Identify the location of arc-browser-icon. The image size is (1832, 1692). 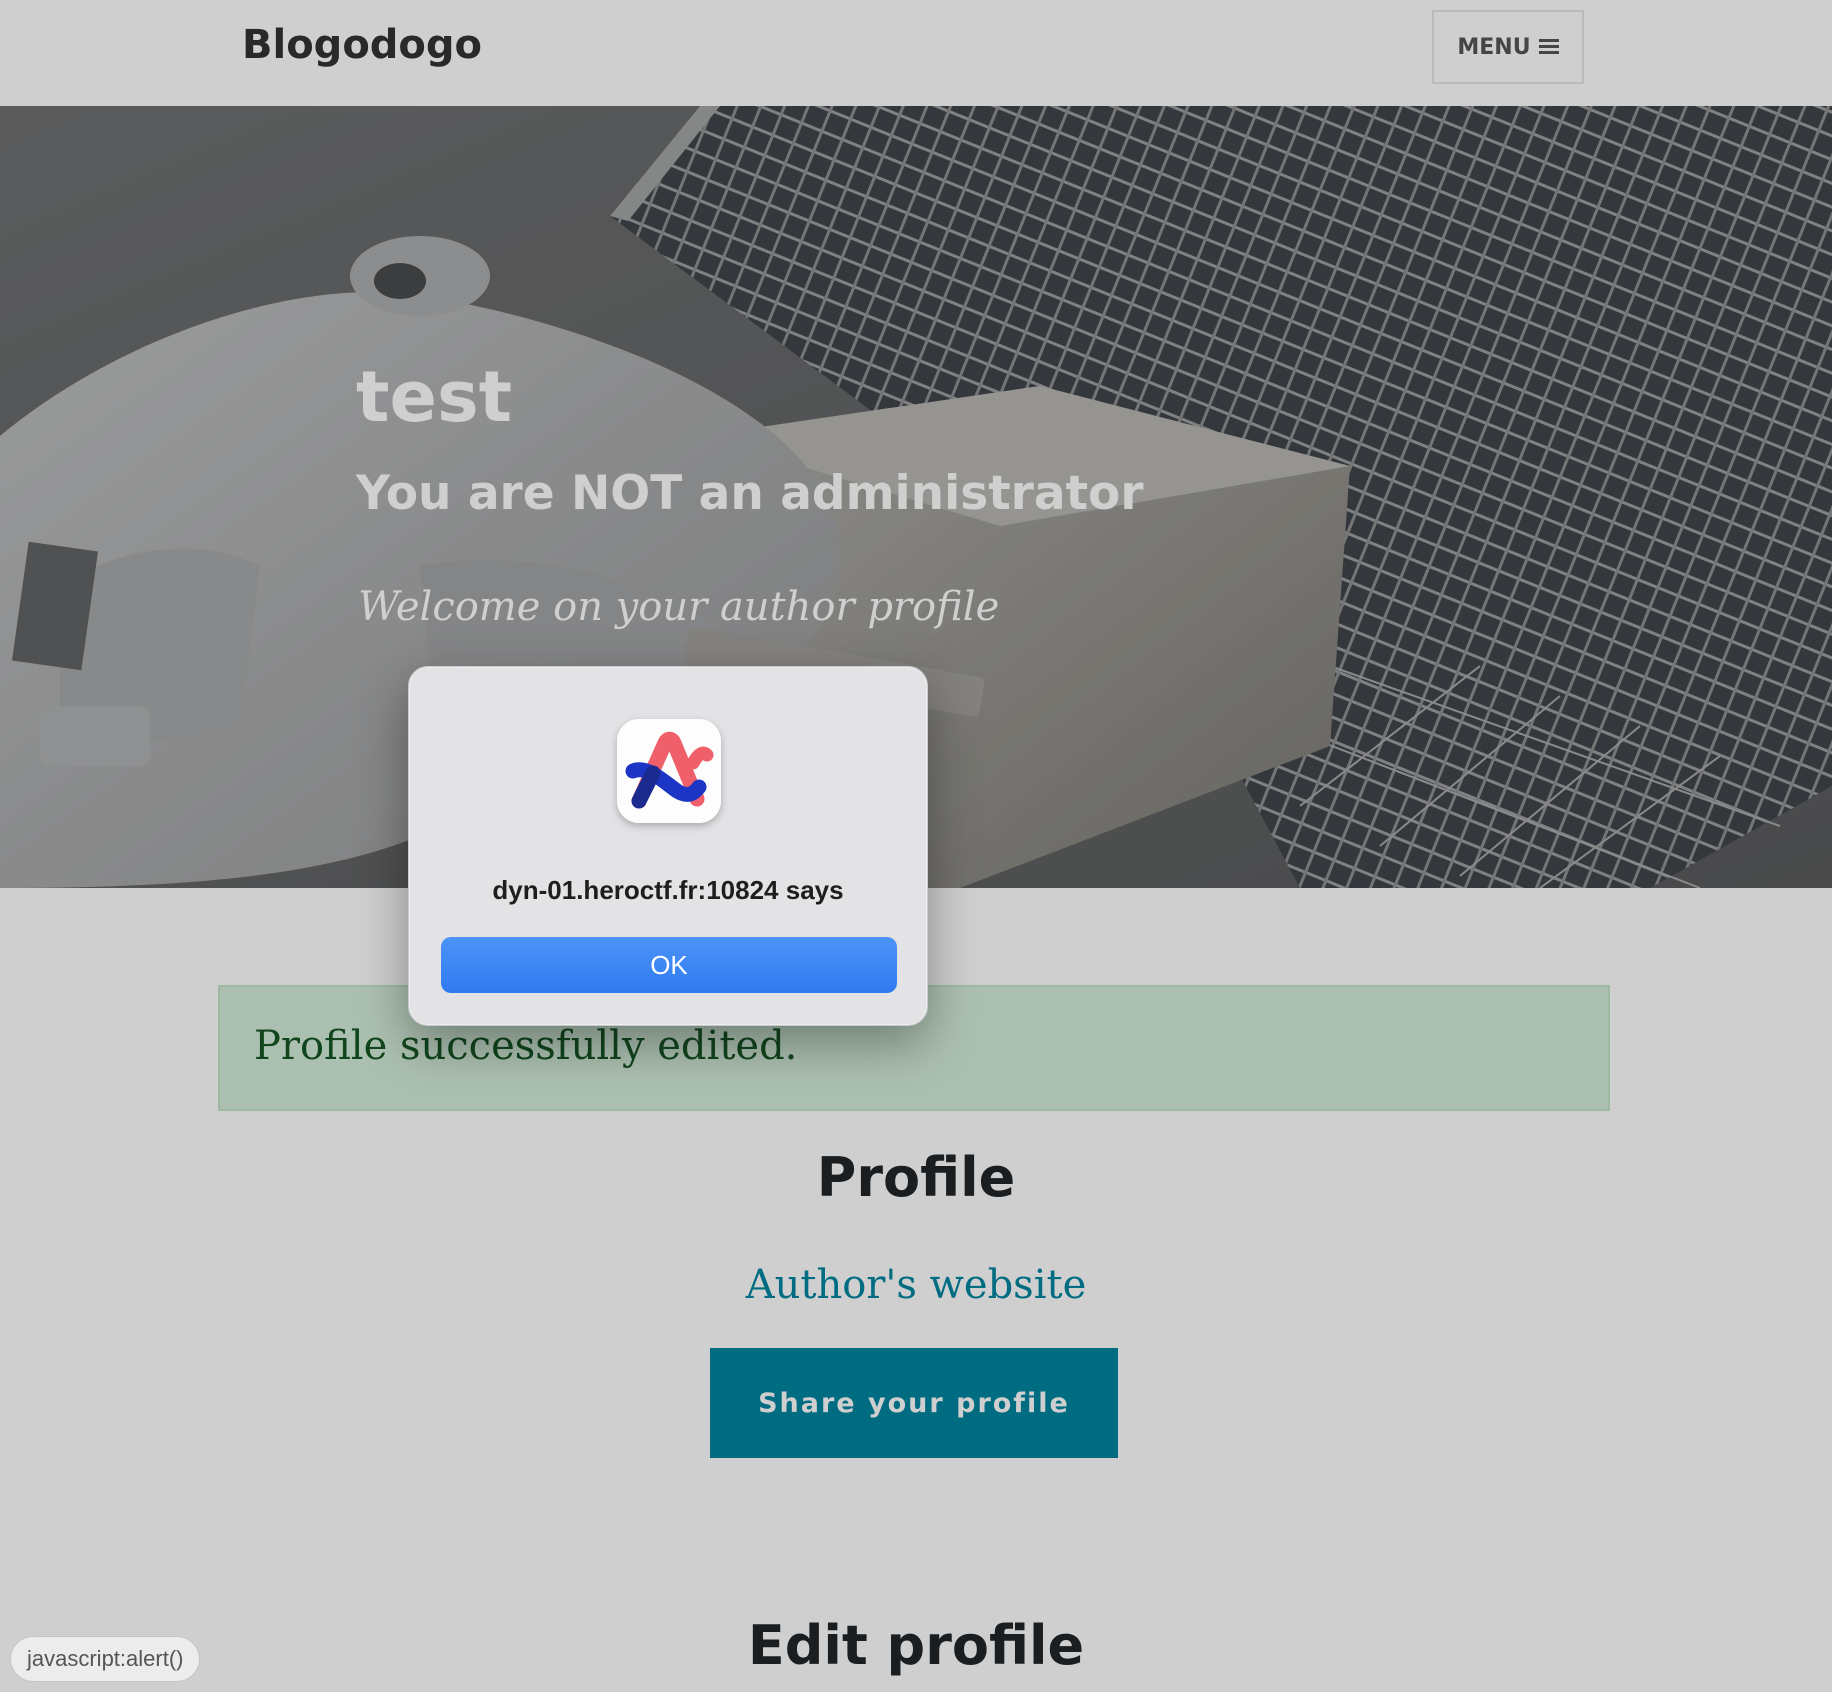
(669, 771).